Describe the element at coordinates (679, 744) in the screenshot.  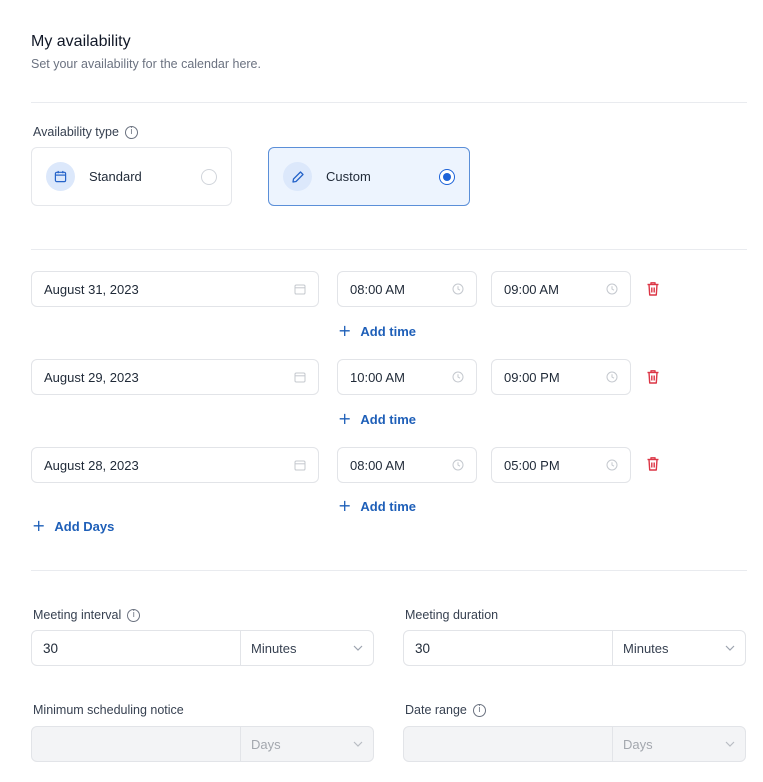
I see `date-range-unit-select: Days` at that location.